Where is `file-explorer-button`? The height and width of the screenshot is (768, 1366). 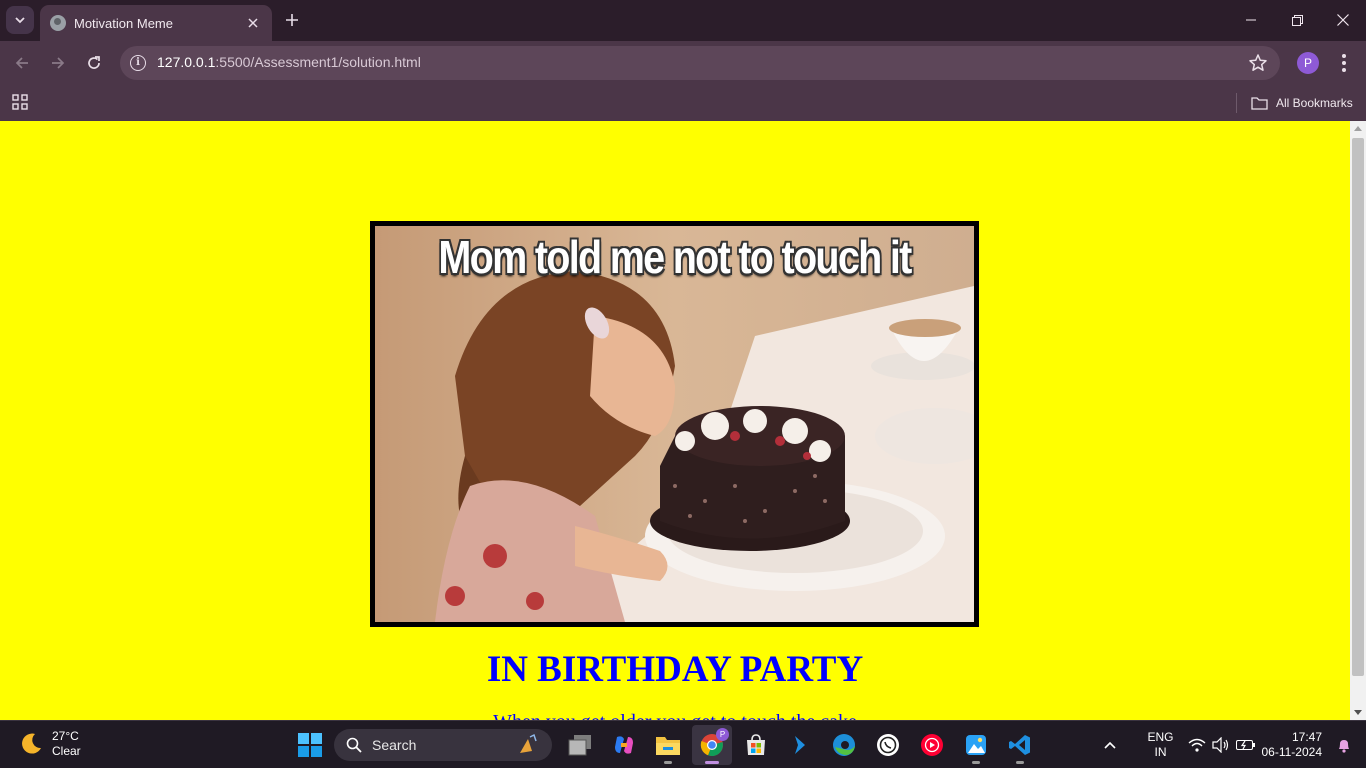 file-explorer-button is located at coordinates (668, 745).